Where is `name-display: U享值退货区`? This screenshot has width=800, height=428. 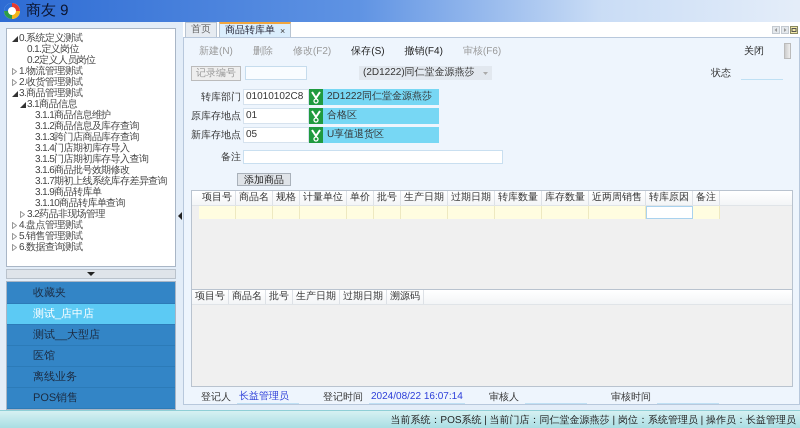
name-display: U享值退货区 is located at coordinates (381, 135).